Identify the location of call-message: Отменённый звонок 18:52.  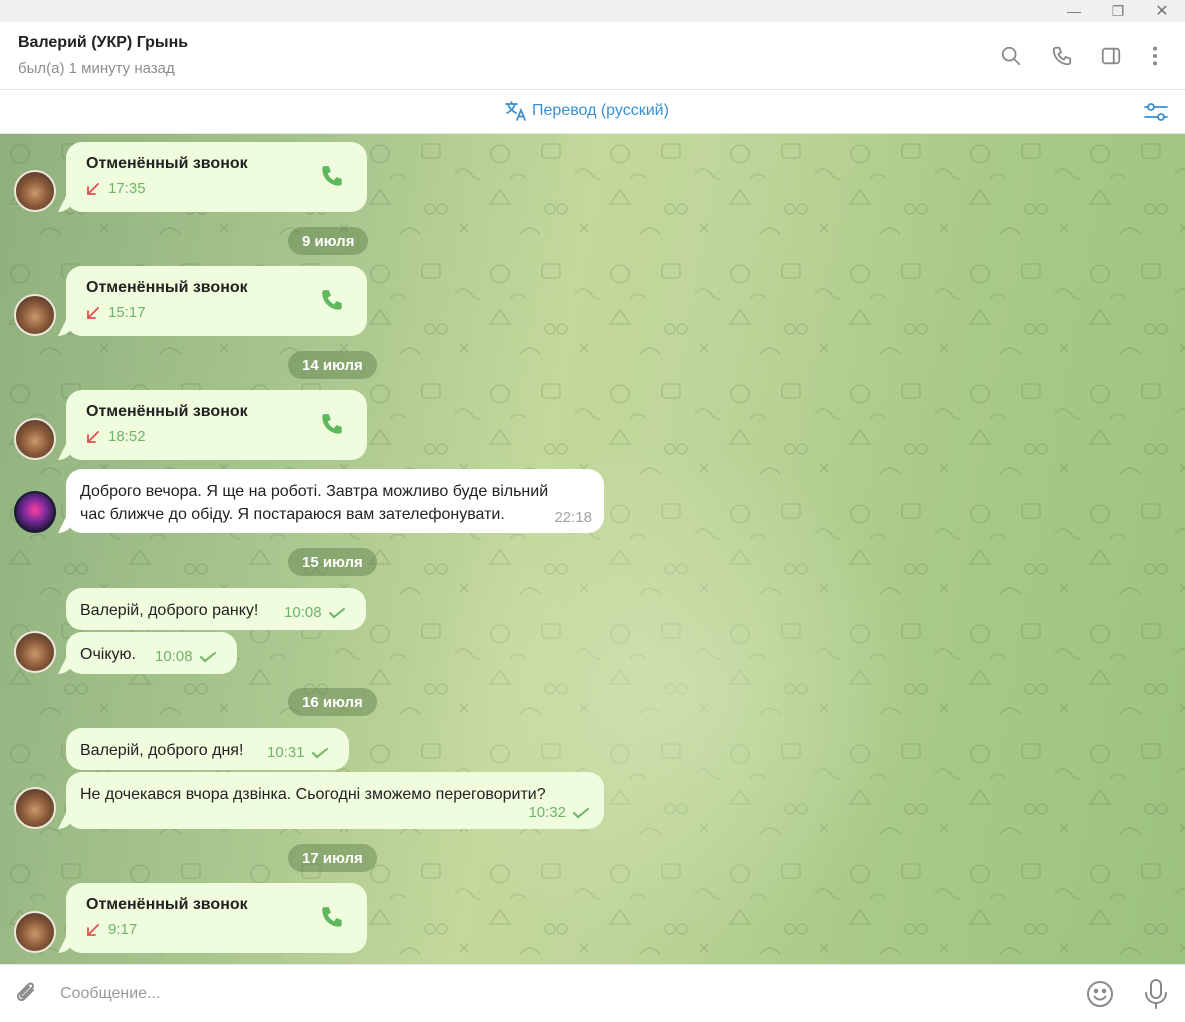
(216, 425).